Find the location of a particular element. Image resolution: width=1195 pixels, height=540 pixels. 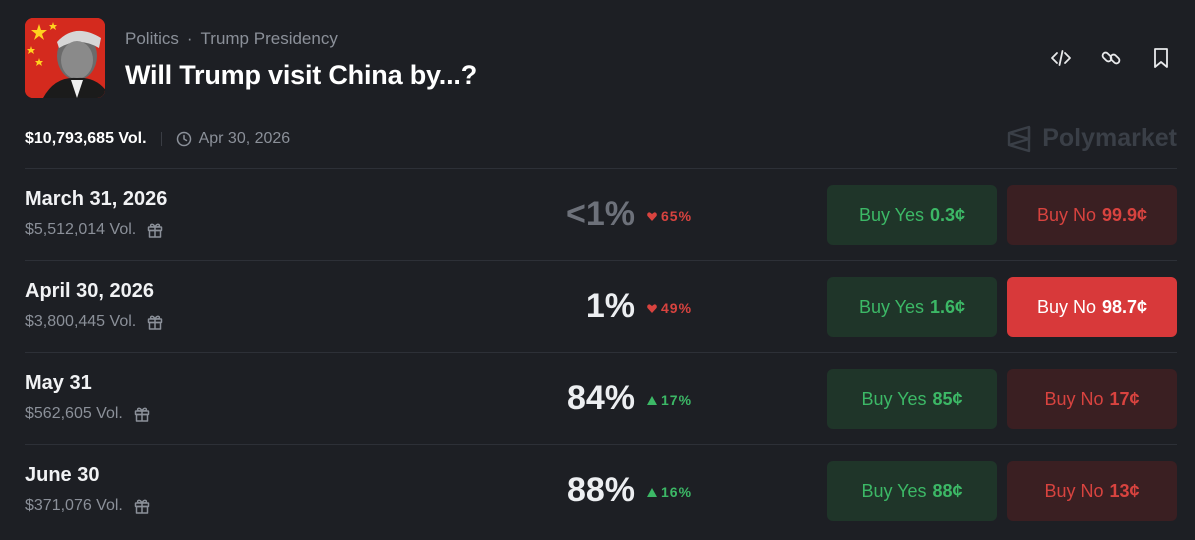

market-volume: $562,605 Vol. is located at coordinates (88, 414).